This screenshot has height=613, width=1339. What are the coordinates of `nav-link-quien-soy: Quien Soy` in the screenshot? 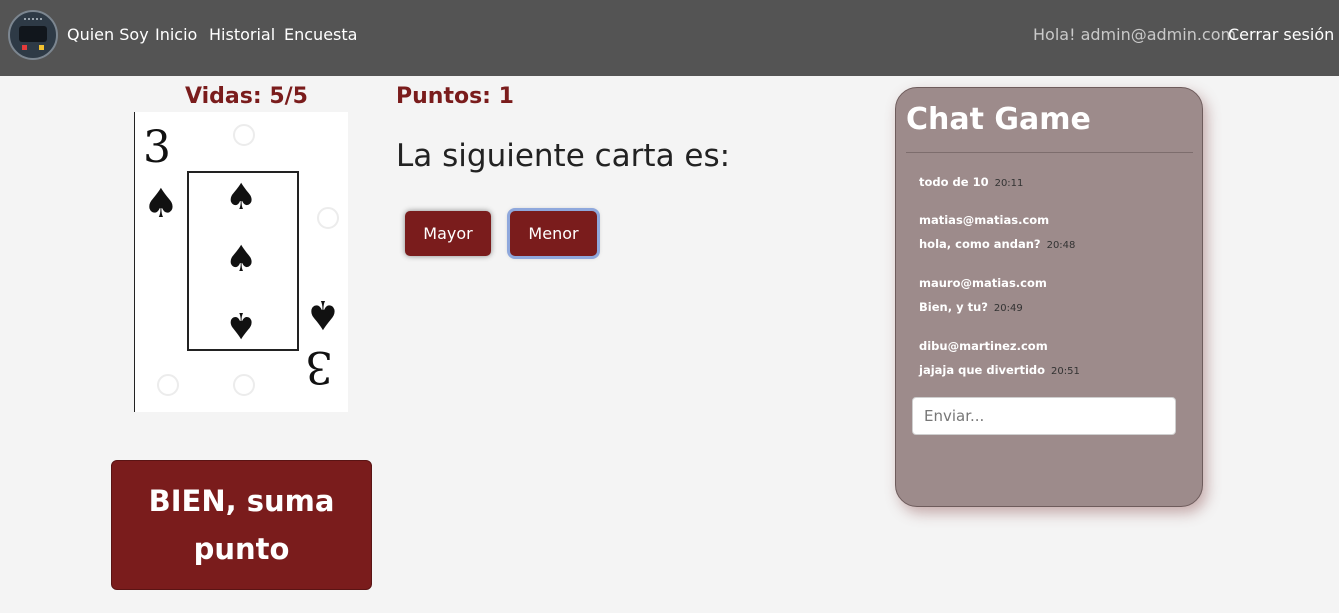 It's located at (108, 35).